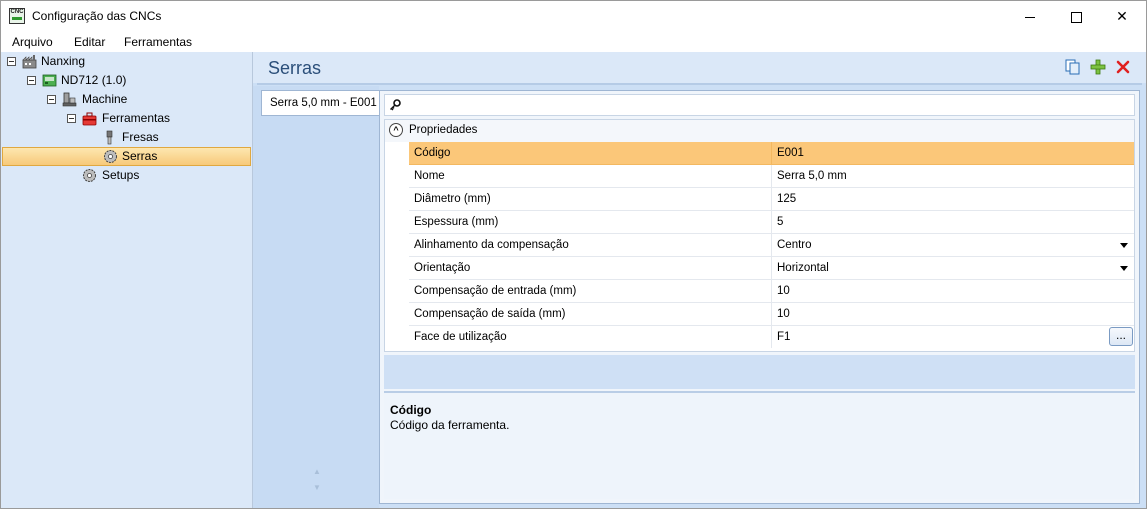 The image size is (1147, 509). Describe the element at coordinates (452, 199) in the screenshot. I see `property-name: Diâmetro (mm)` at that location.